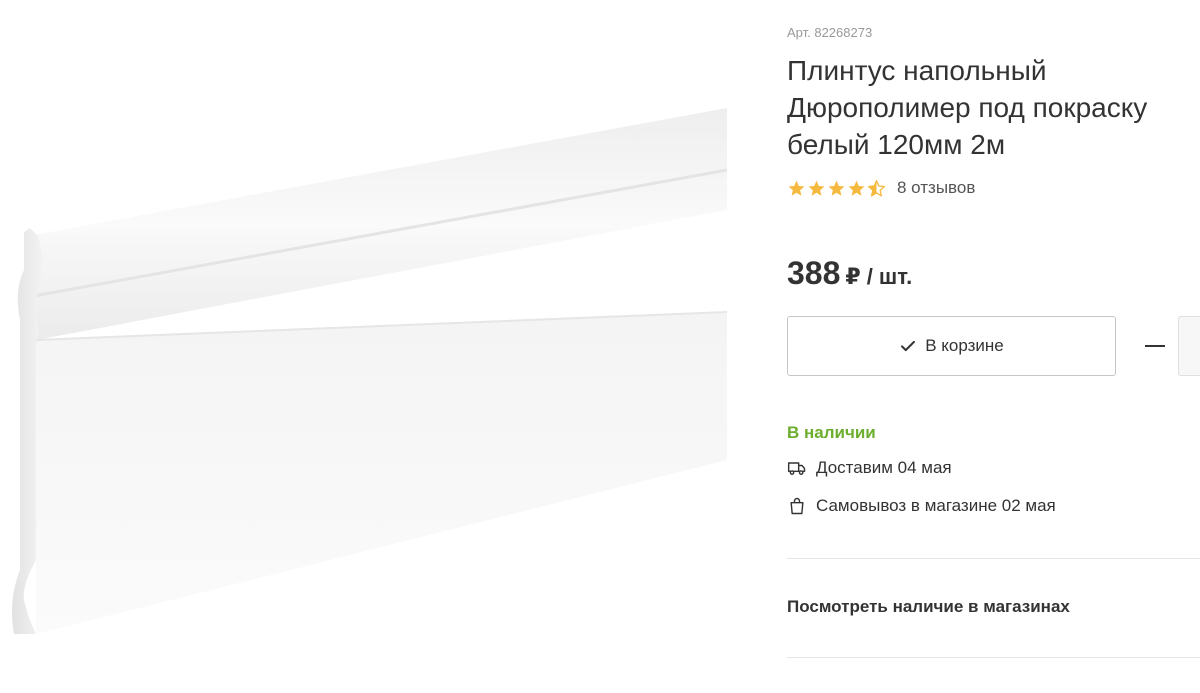 This screenshot has height=693, width=1200. I want to click on rating: 8 отзывов, so click(881, 188).